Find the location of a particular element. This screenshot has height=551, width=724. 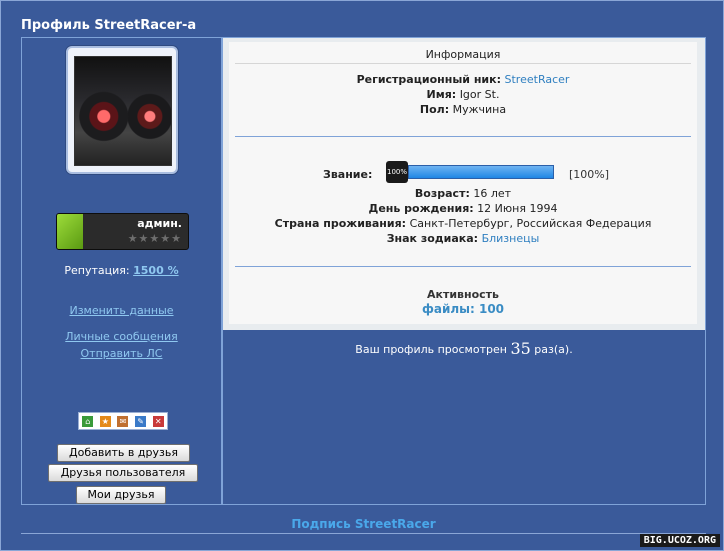

user-friends-button: Друзья пользователя is located at coordinates (123, 473).